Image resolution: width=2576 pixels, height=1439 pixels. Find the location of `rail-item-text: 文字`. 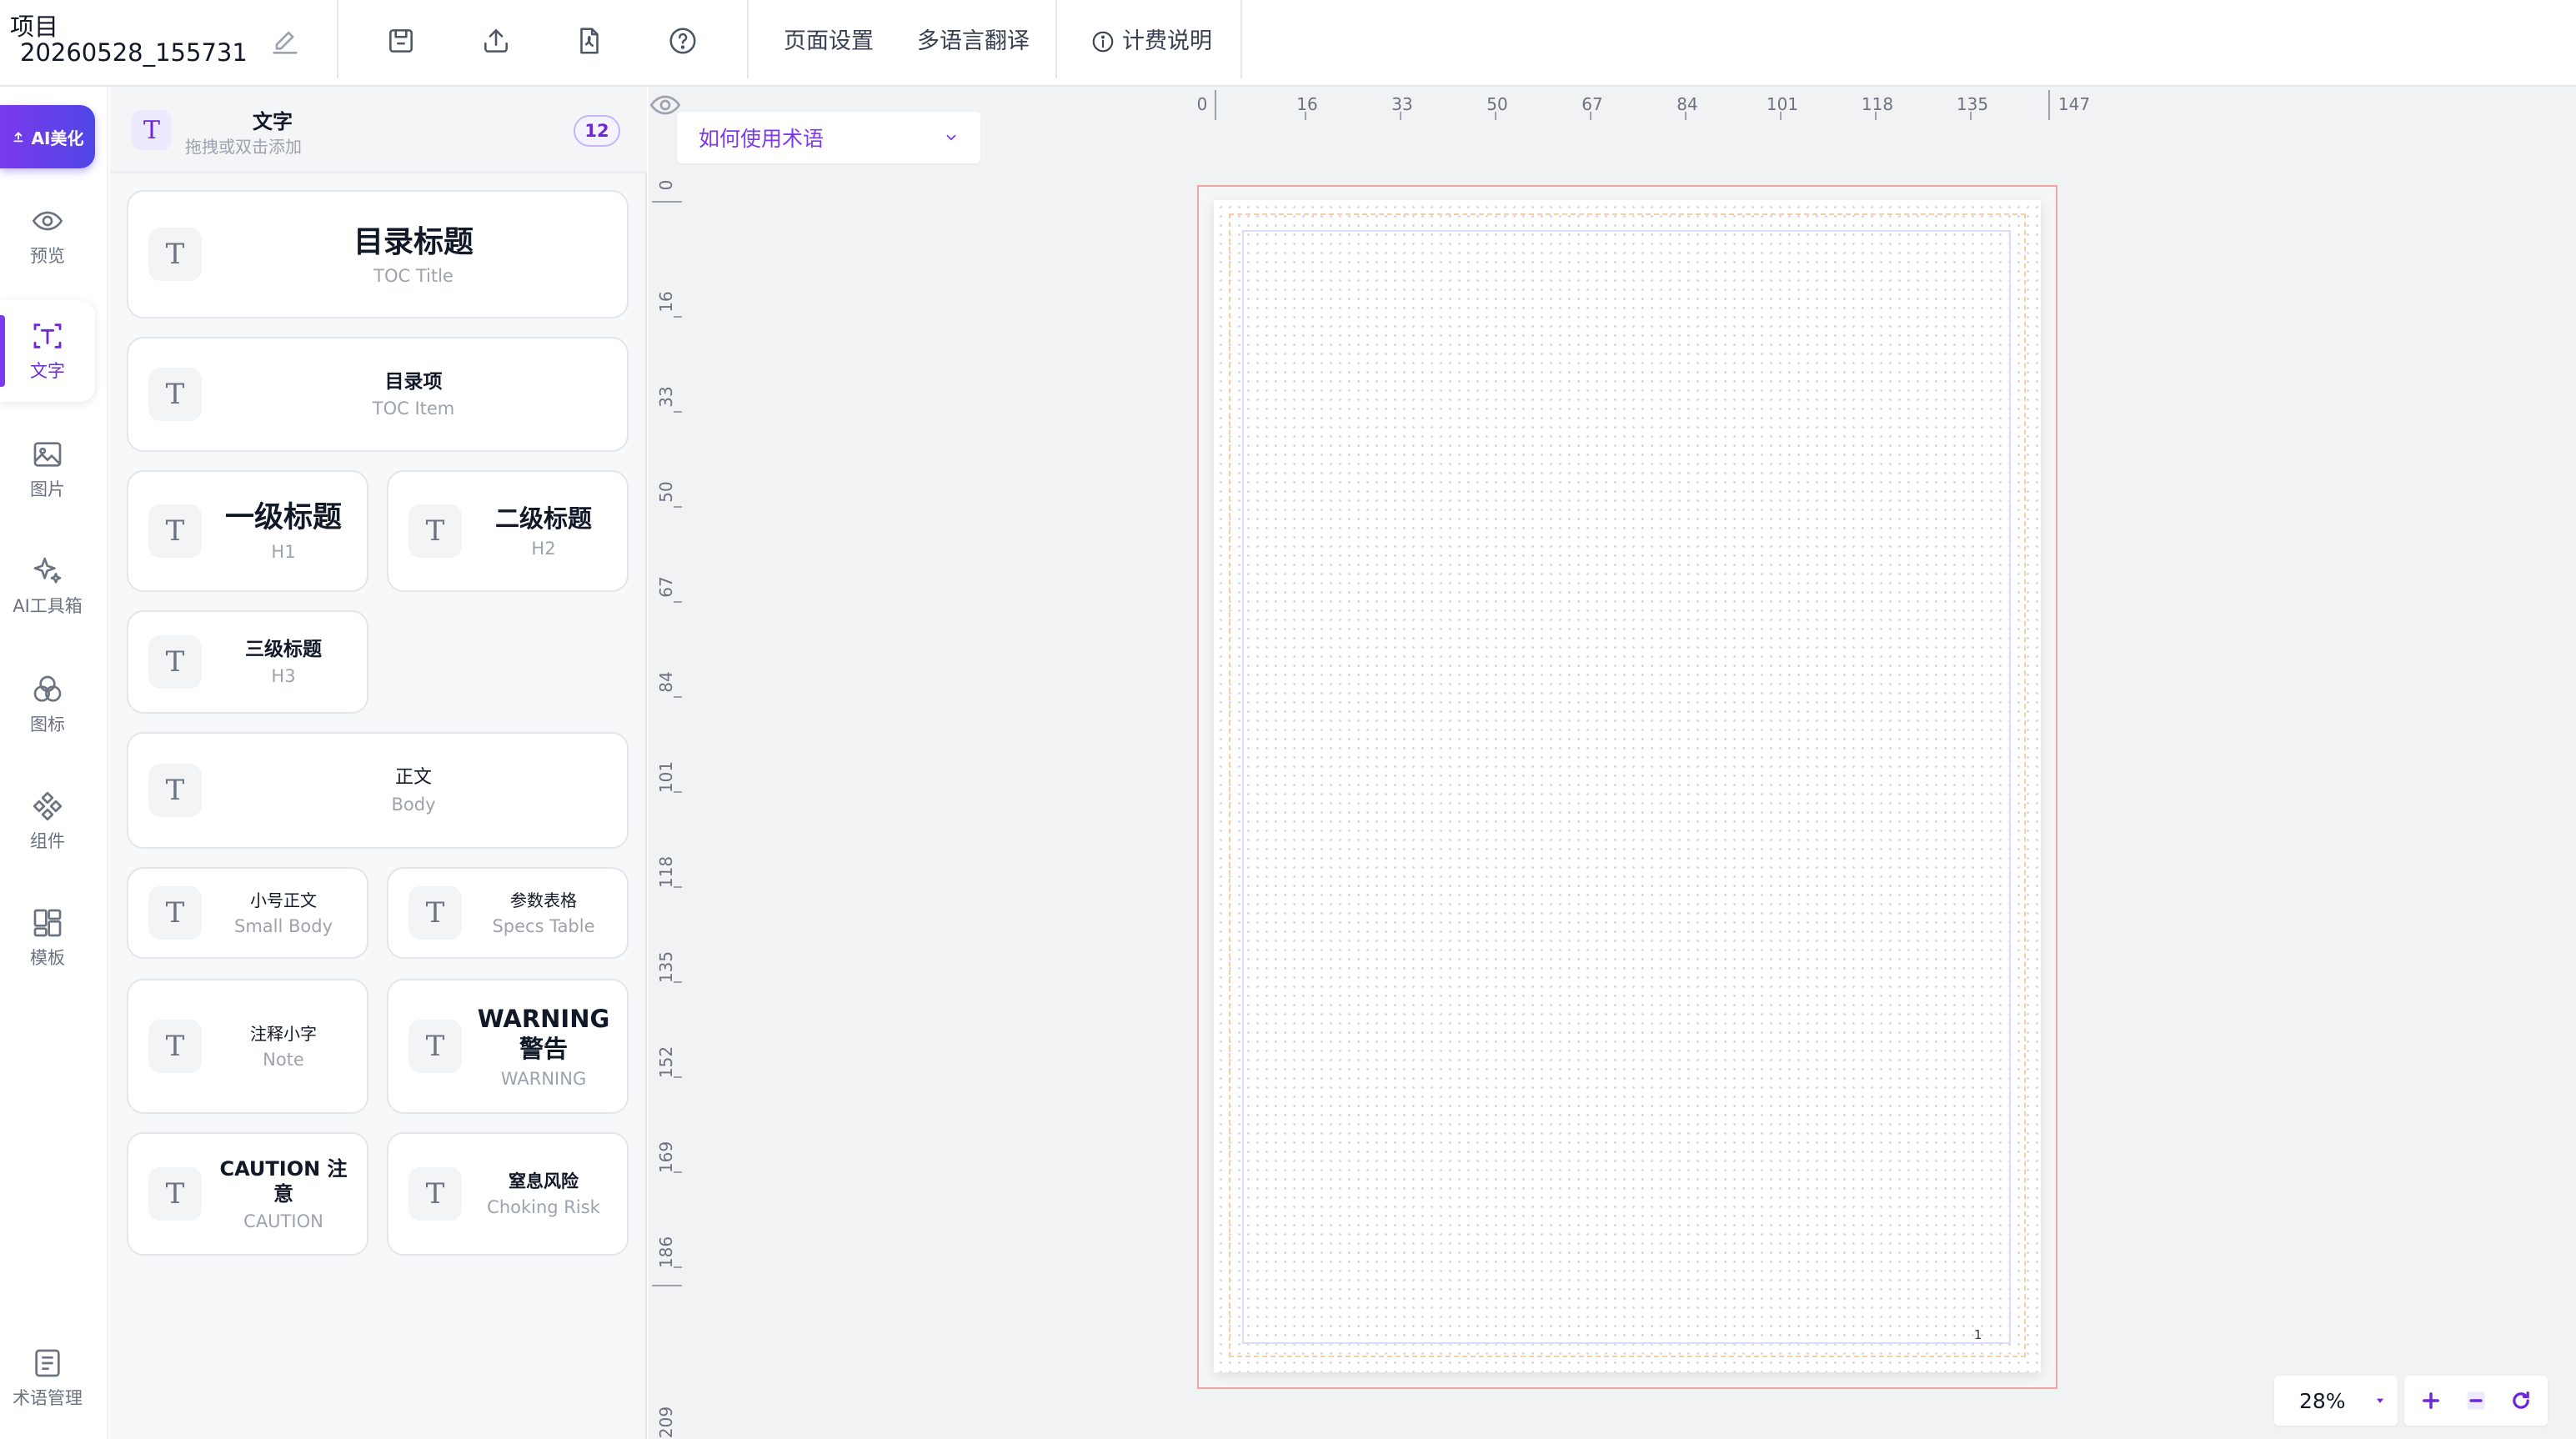

rail-item-text: 文字 is located at coordinates (47, 351).